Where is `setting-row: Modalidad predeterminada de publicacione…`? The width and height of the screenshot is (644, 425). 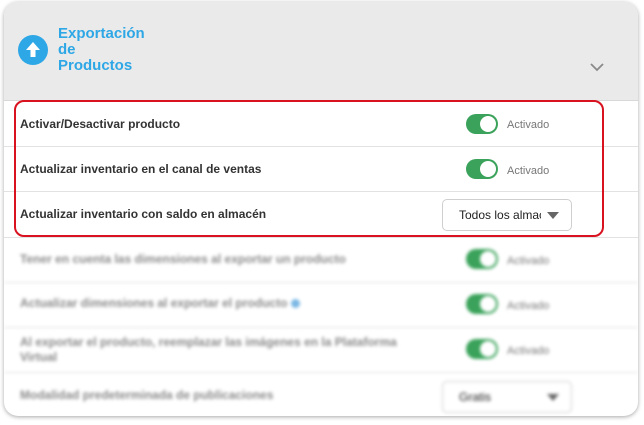 setting-row: Modalidad predeterminada de publicacione… is located at coordinates (321, 394).